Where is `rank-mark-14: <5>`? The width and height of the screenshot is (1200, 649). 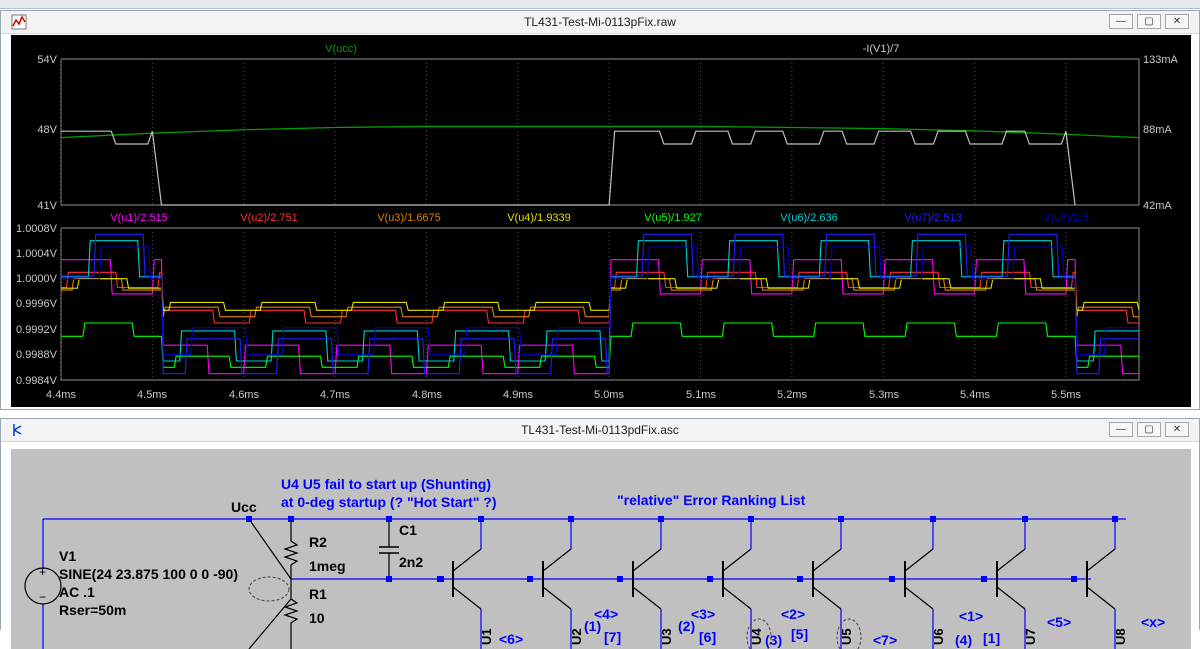
rank-mark-14: <5> is located at coordinates (1059, 622).